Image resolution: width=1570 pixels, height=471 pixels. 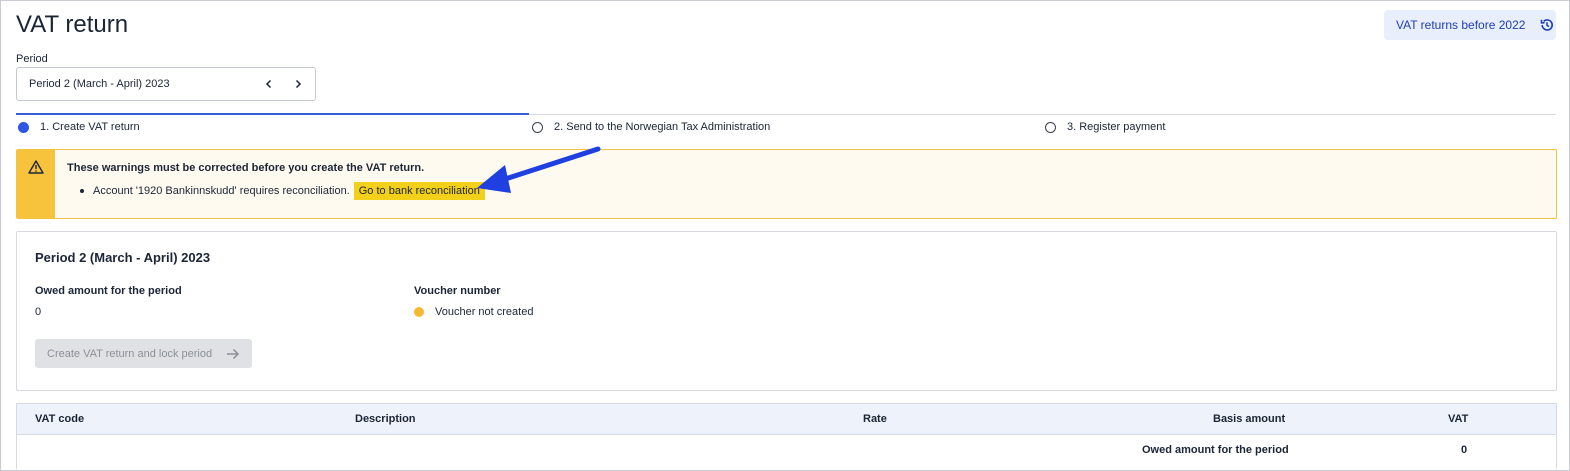 What do you see at coordinates (1116, 127) in the screenshot?
I see `step-label: 3. Register payment` at bounding box center [1116, 127].